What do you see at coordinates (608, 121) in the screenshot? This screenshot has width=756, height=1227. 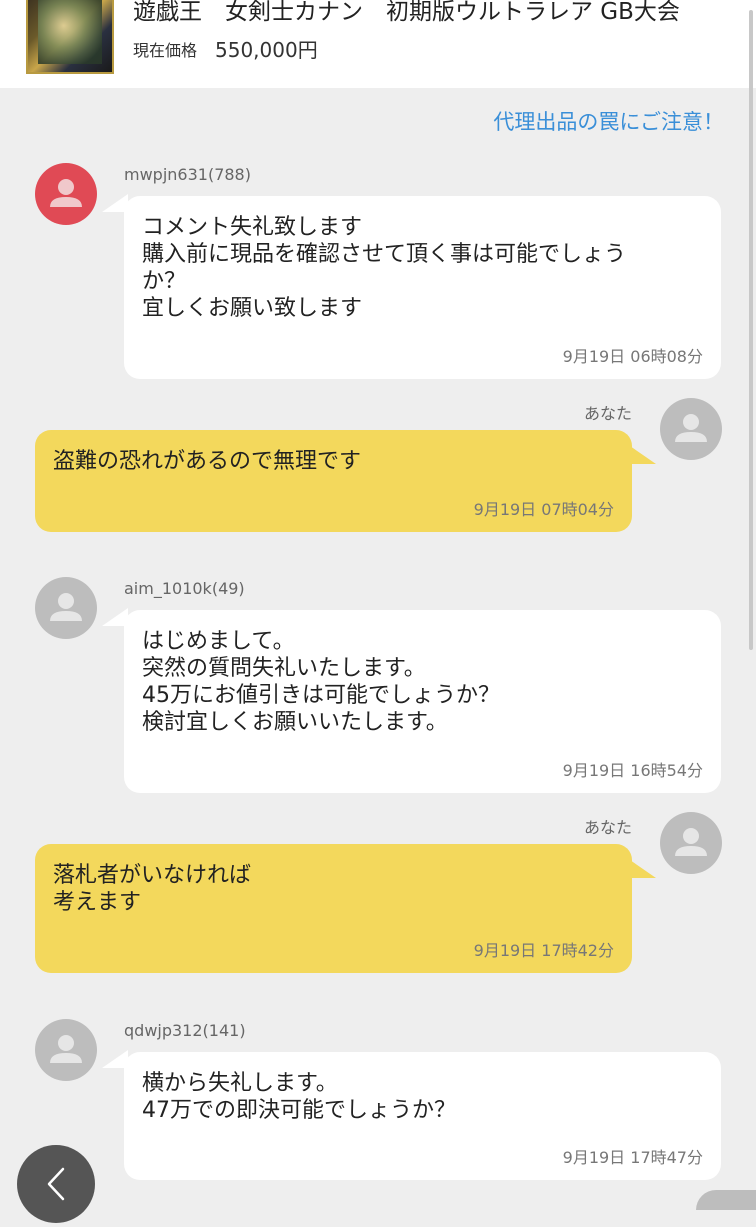 I see `proxy-listing-warning-link: 代理出品の罠にご注意！` at bounding box center [608, 121].